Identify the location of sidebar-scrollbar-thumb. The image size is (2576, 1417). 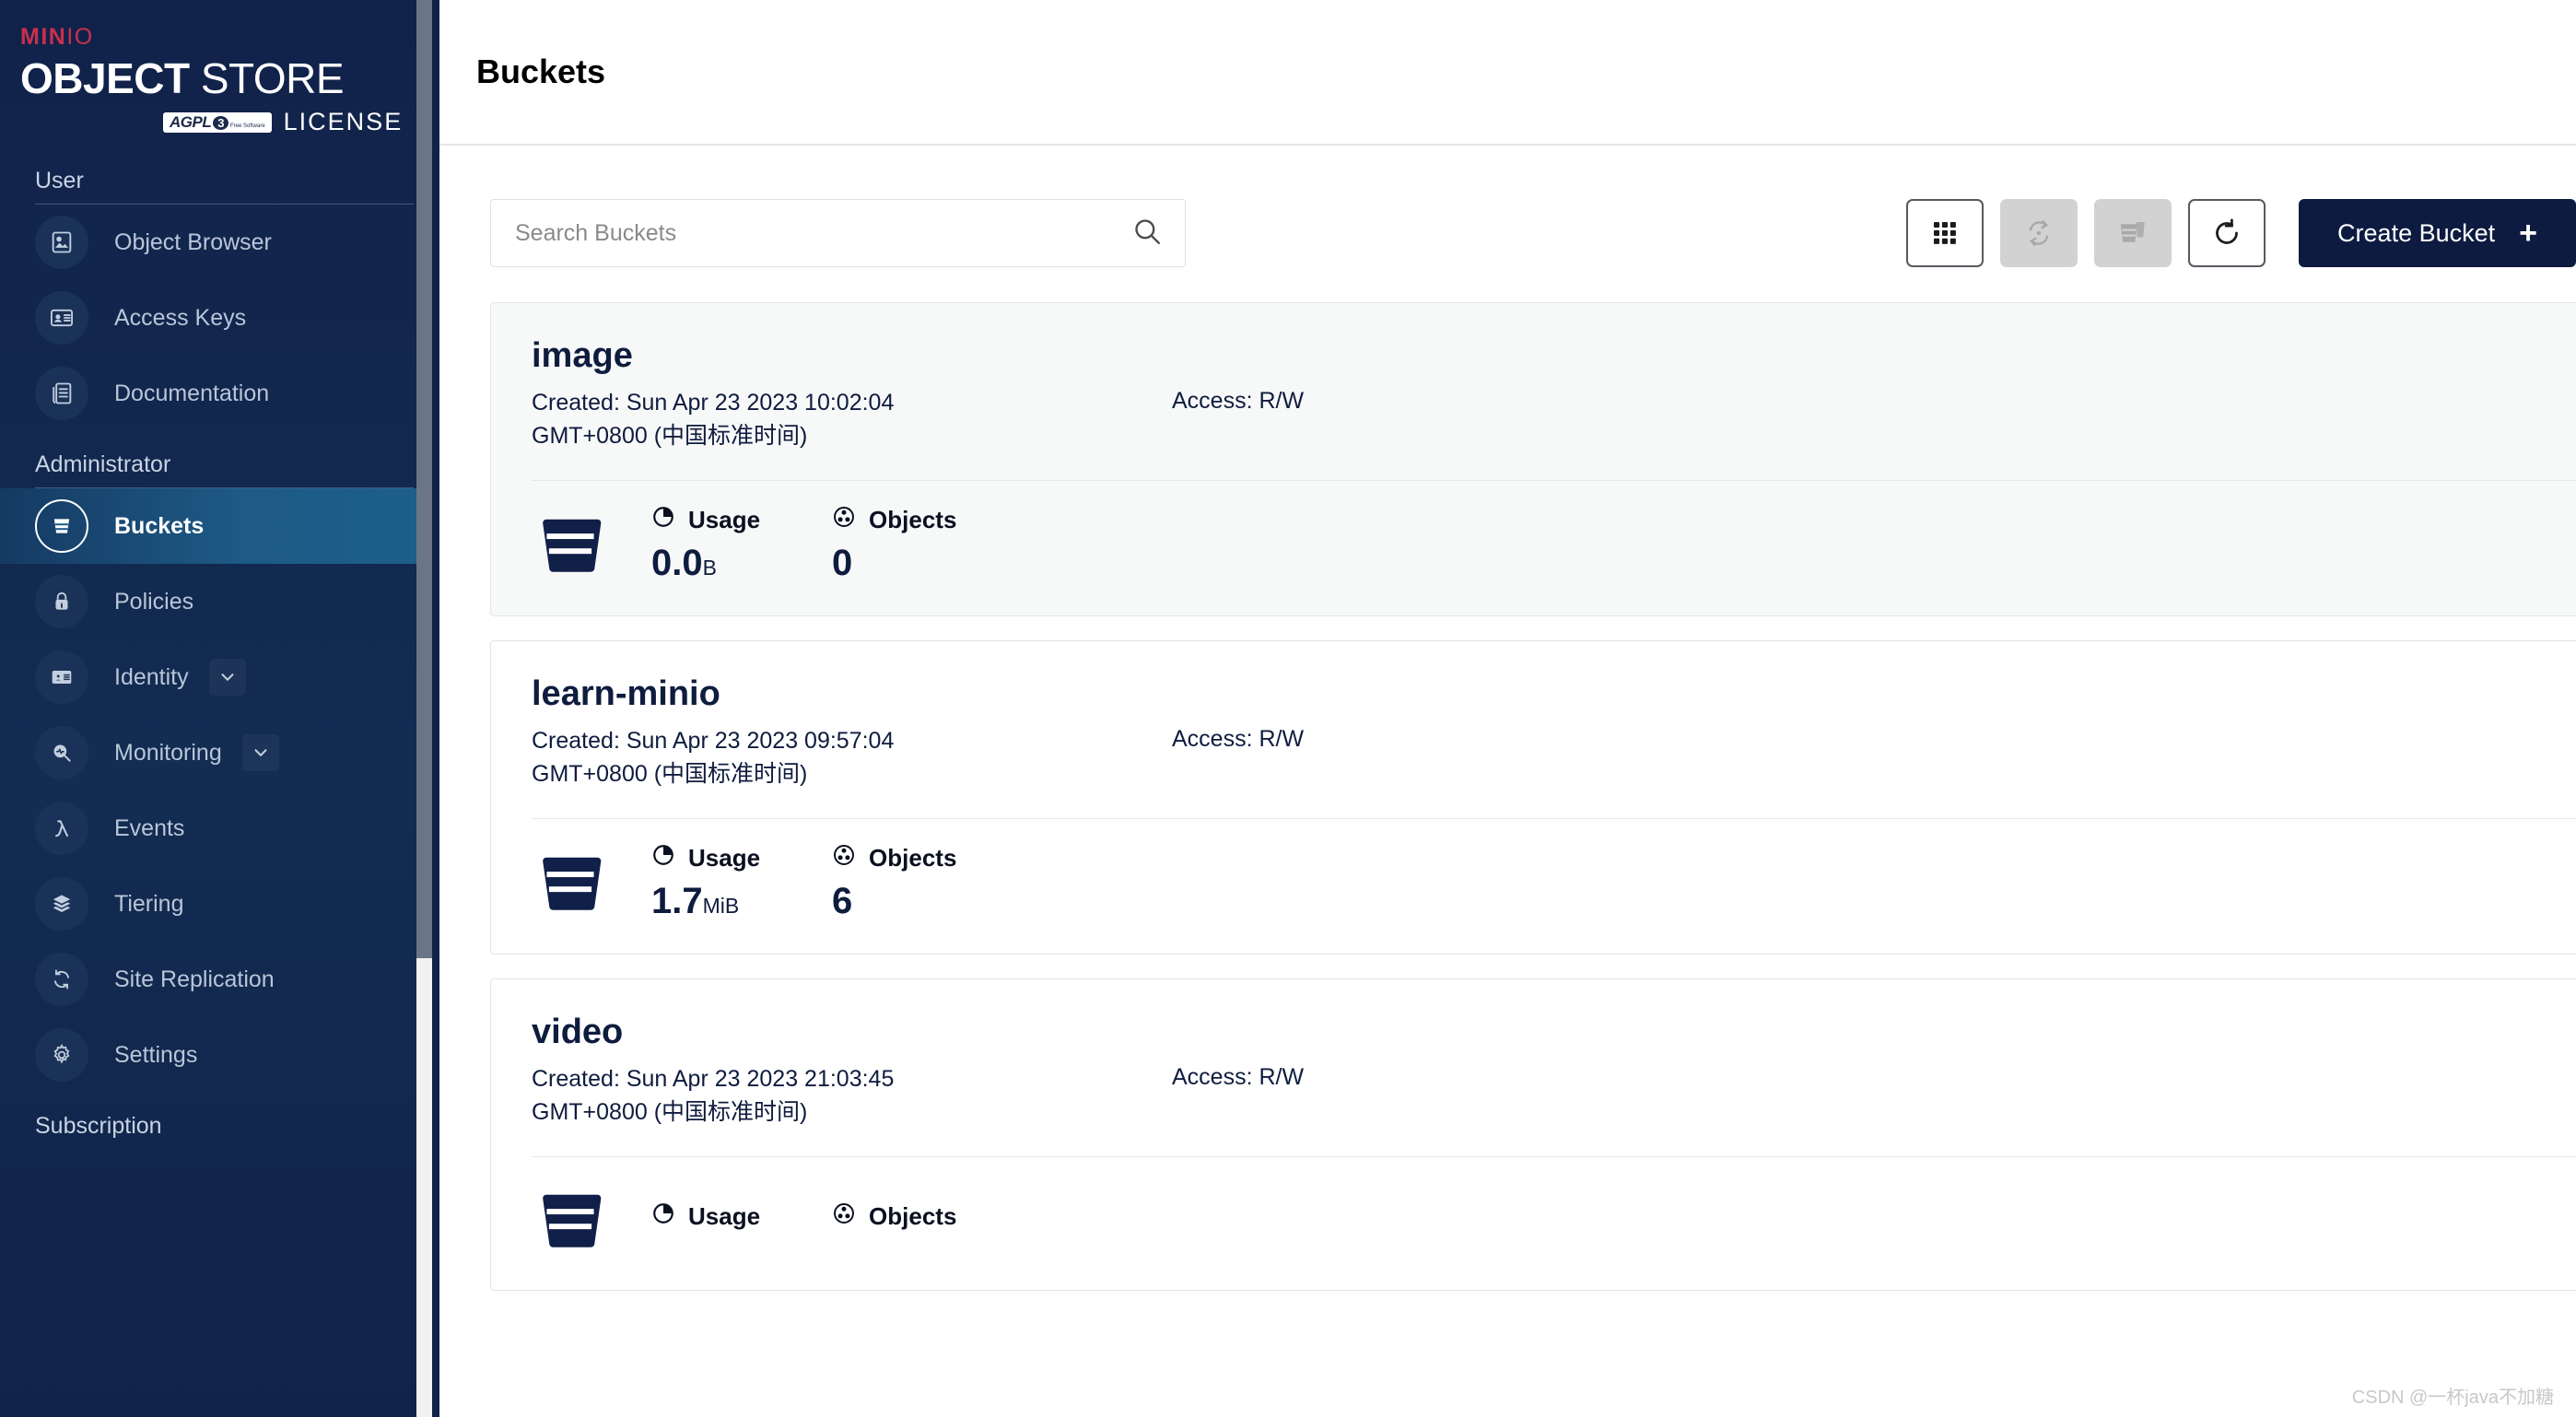
(424, 479).